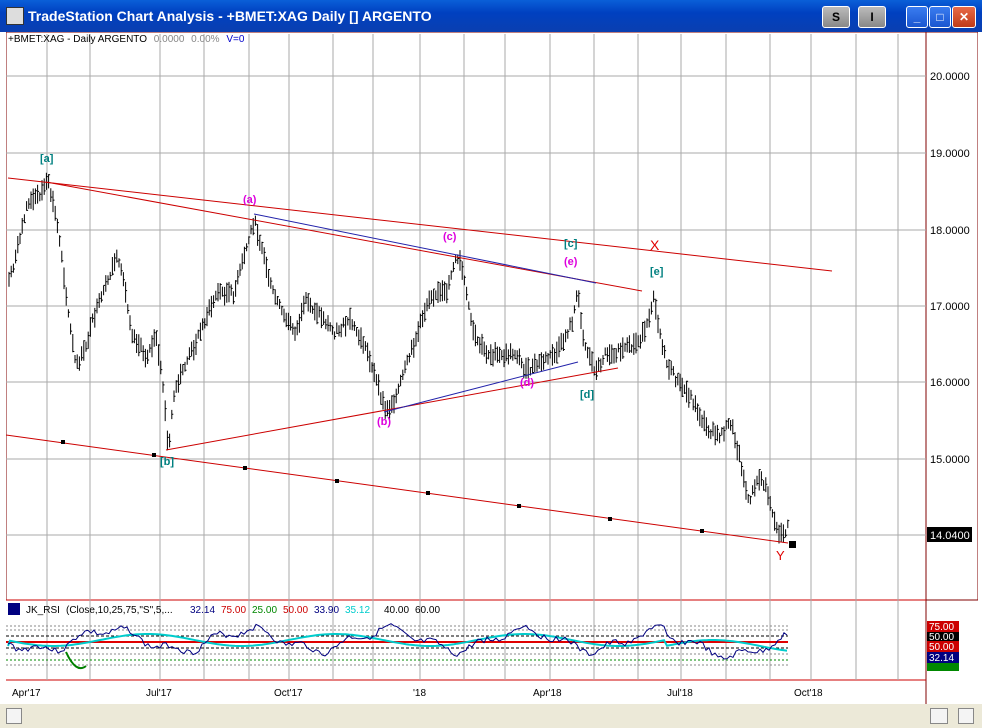 This screenshot has width=982, height=728. I want to click on price-tick: 20.0000, so click(950, 77).